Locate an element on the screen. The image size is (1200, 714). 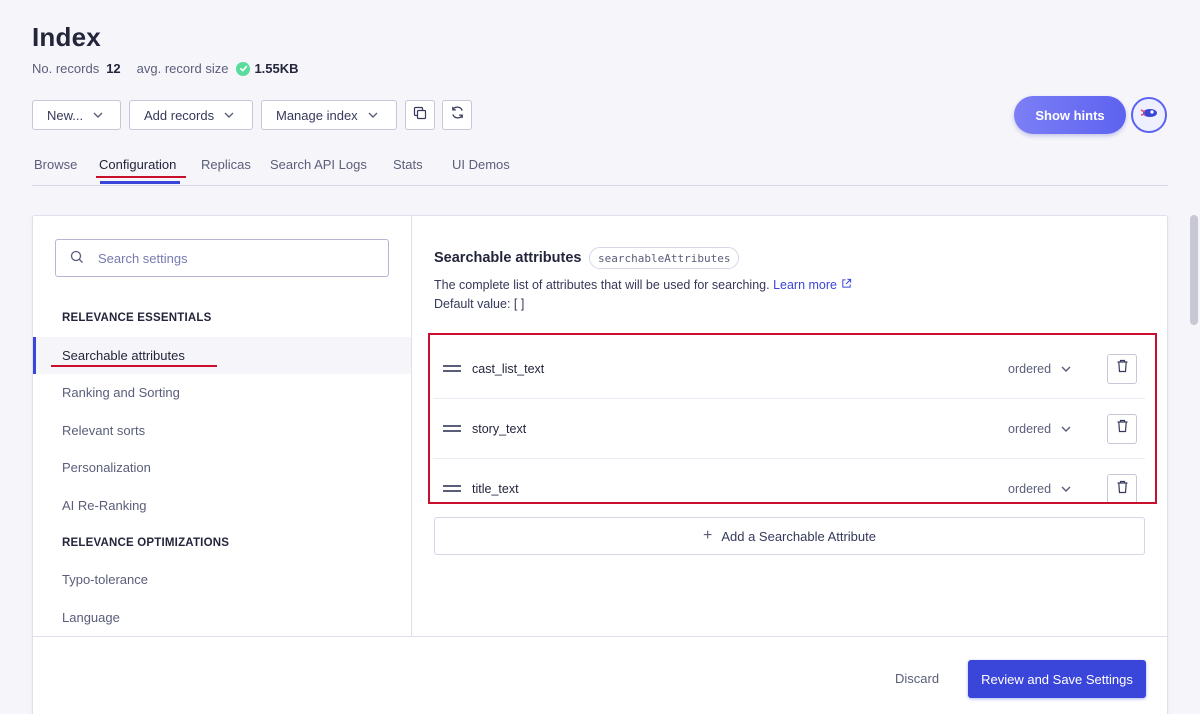
search-placeholder: Search settings is located at coordinates (143, 258).